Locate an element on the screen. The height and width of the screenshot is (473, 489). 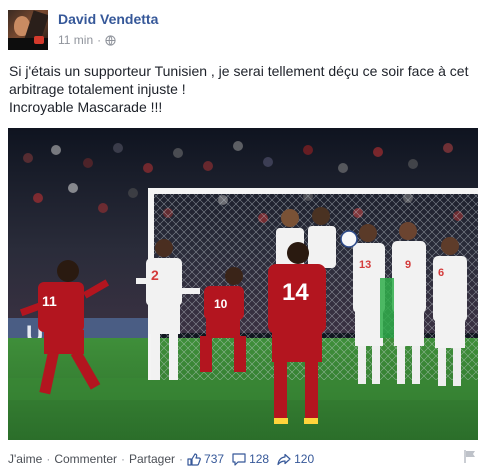
thumbs-up-icon is located at coordinates (194, 459).